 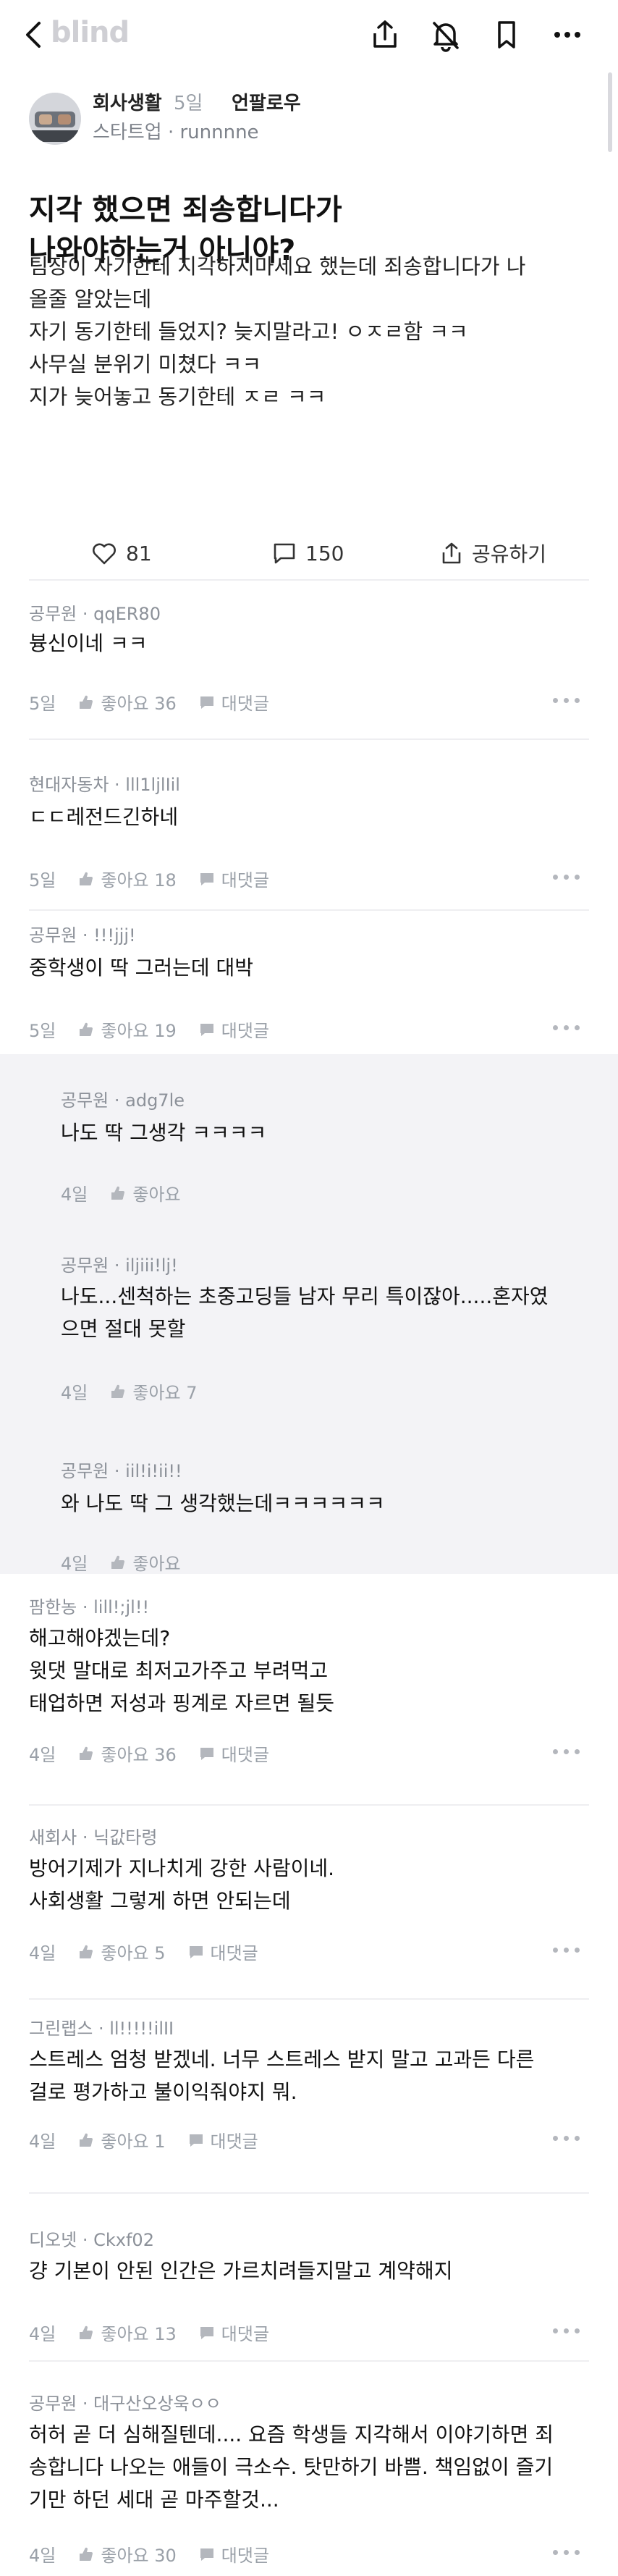 I want to click on comment-author: 공무원 · iil!i!ii!!, so click(x=121, y=1469).